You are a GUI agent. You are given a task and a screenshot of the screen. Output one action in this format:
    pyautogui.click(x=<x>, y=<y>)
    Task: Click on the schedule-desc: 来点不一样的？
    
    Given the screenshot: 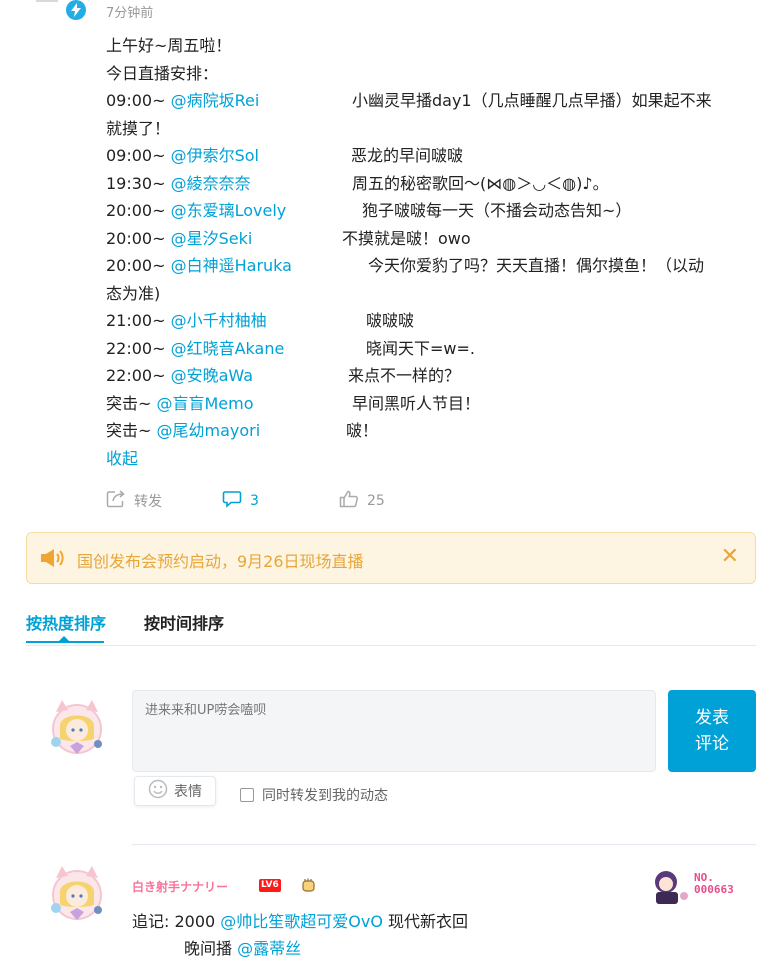 What is the action you would take?
    pyautogui.click(x=404, y=375)
    